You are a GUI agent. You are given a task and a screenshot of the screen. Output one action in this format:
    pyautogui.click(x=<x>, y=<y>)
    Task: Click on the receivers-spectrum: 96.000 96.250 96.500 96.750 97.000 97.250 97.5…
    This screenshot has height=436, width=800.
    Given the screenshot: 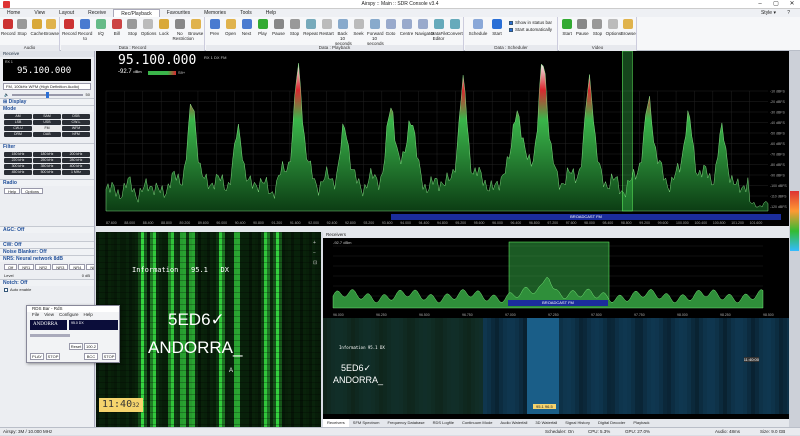 What is the action you would take?
    pyautogui.click(x=556, y=278)
    